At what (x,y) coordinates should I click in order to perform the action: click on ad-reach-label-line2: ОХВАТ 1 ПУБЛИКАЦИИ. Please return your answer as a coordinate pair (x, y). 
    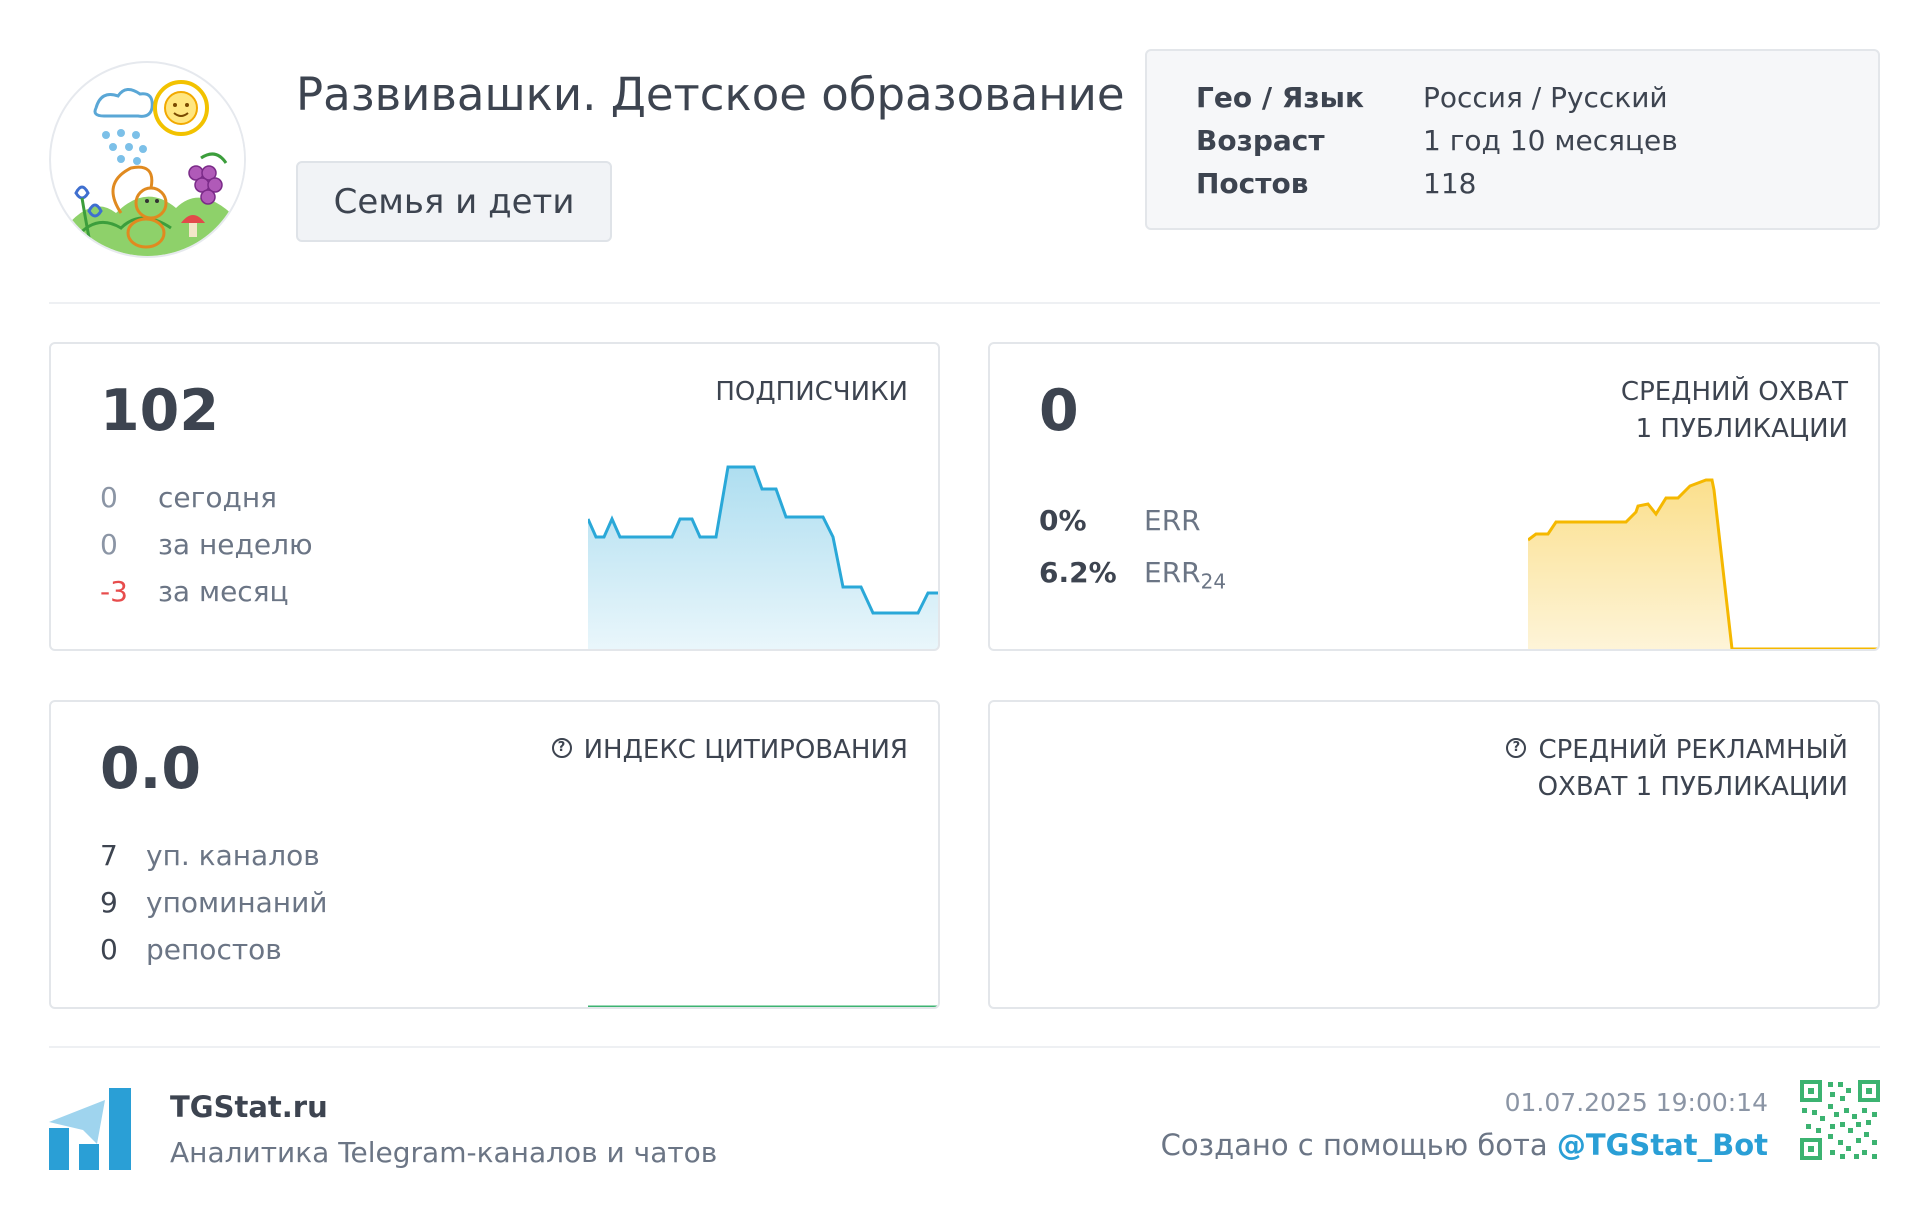
    Looking at the image, I should click on (1692, 787).